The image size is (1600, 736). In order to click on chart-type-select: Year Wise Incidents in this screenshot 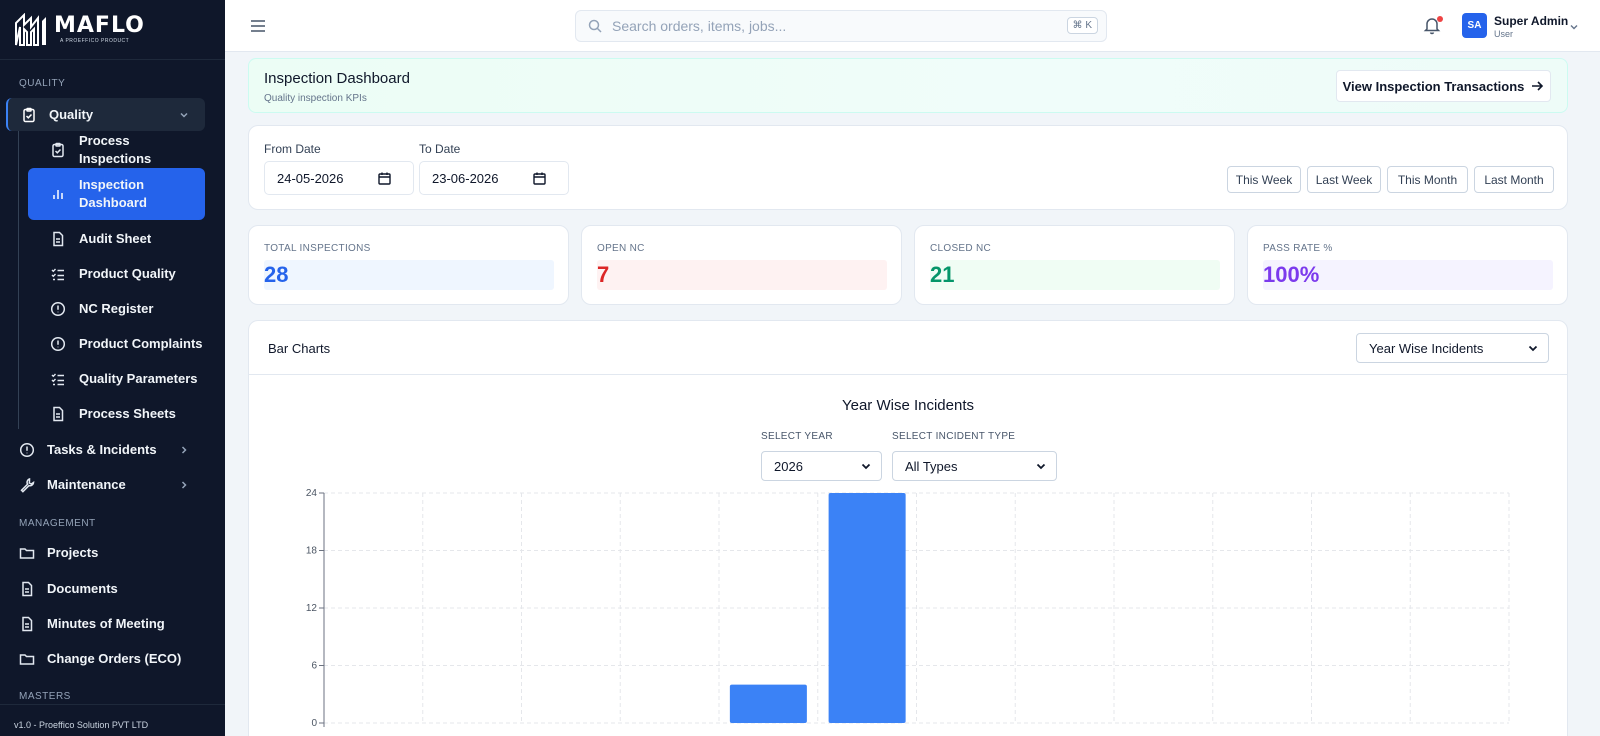, I will do `click(1452, 348)`.